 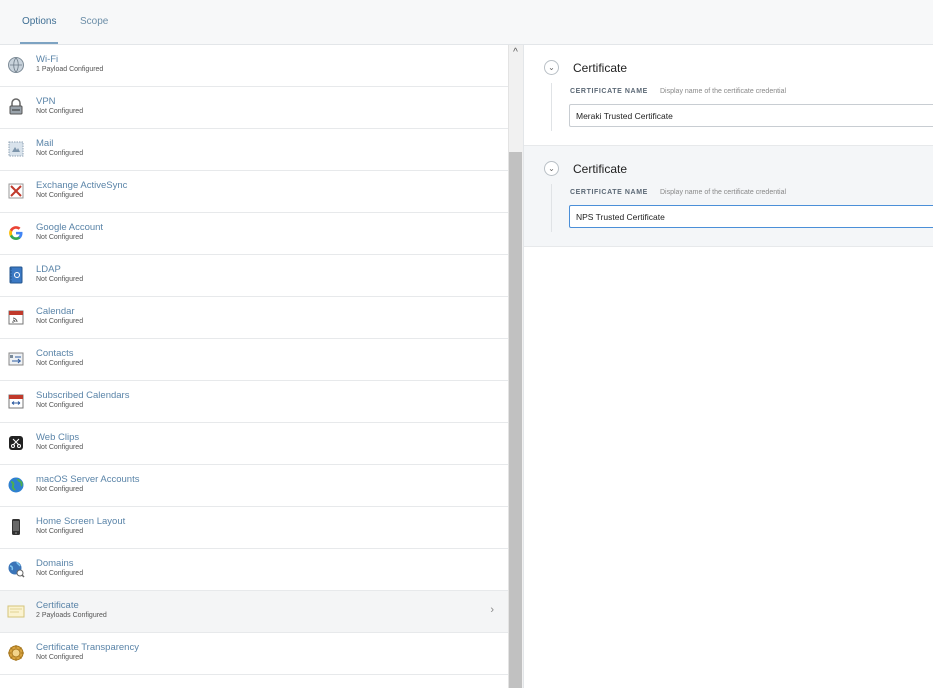 I want to click on payload-title: Google Account, so click(x=70, y=227).